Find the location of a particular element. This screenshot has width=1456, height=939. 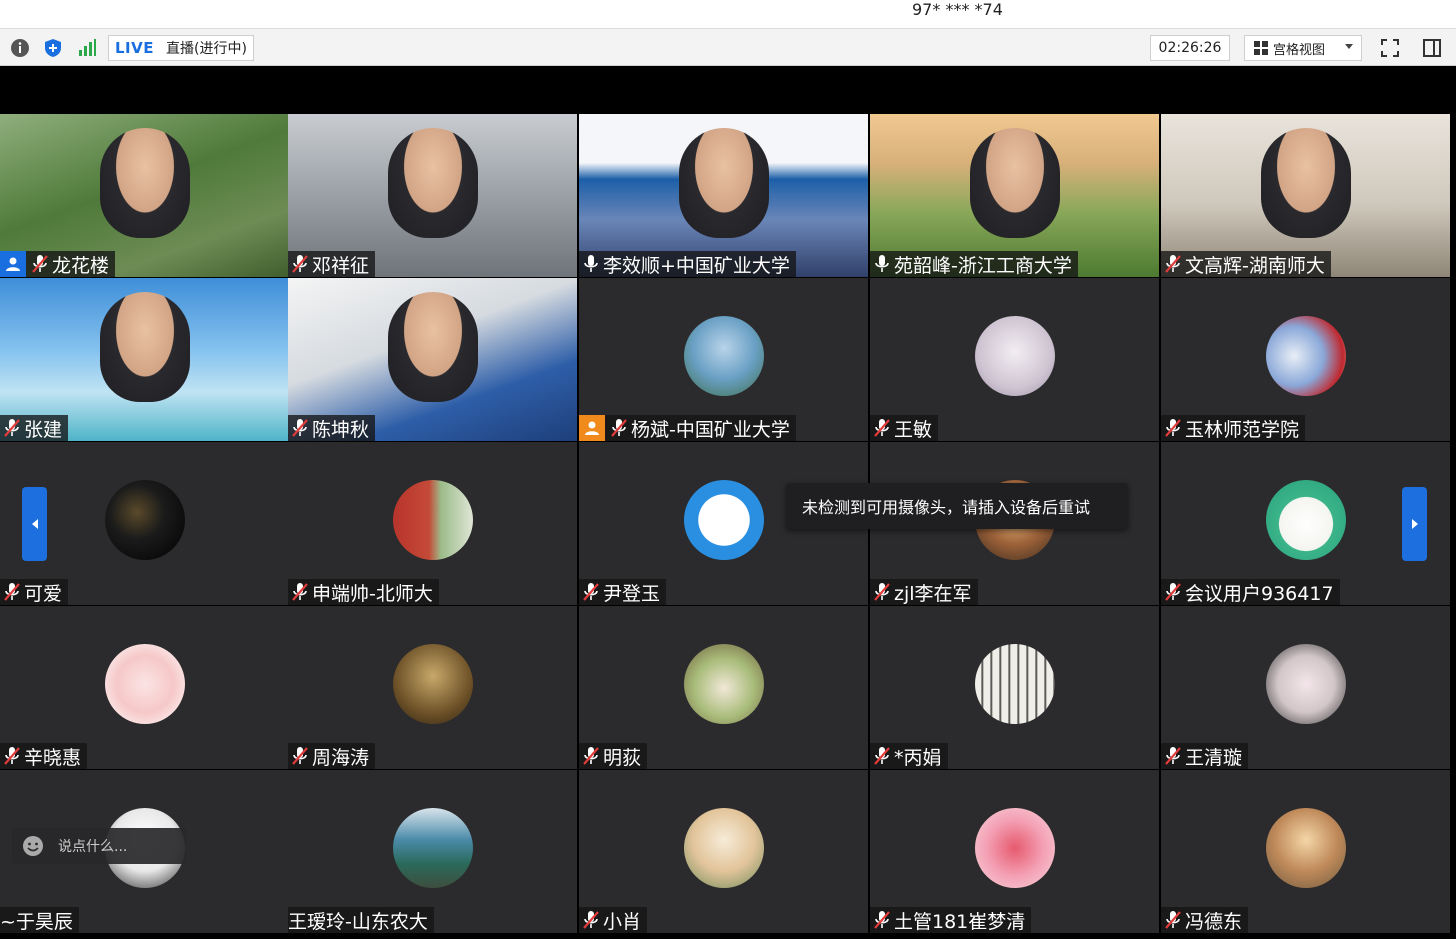

participant-name-label: 李效顺+中国矿业大学 is located at coordinates (687, 264).